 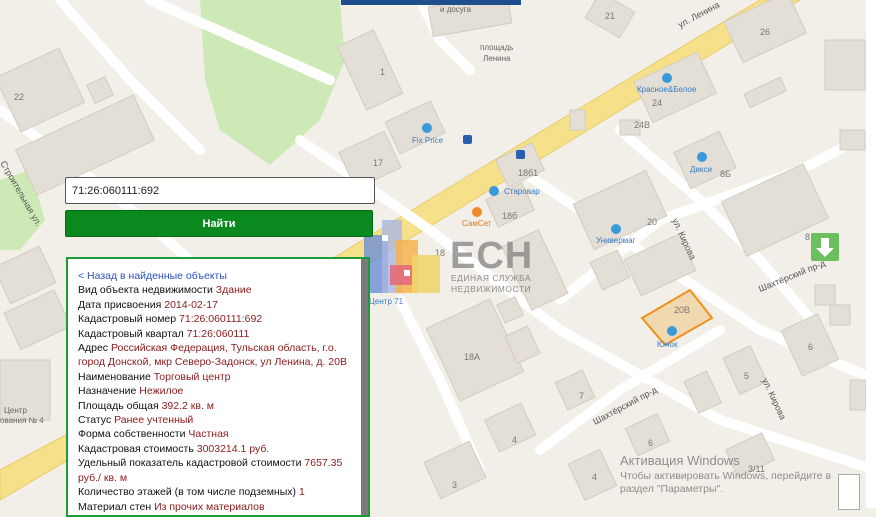 What do you see at coordinates (114, 376) in the screenshot?
I see `info-row-key: Наименование` at bounding box center [114, 376].